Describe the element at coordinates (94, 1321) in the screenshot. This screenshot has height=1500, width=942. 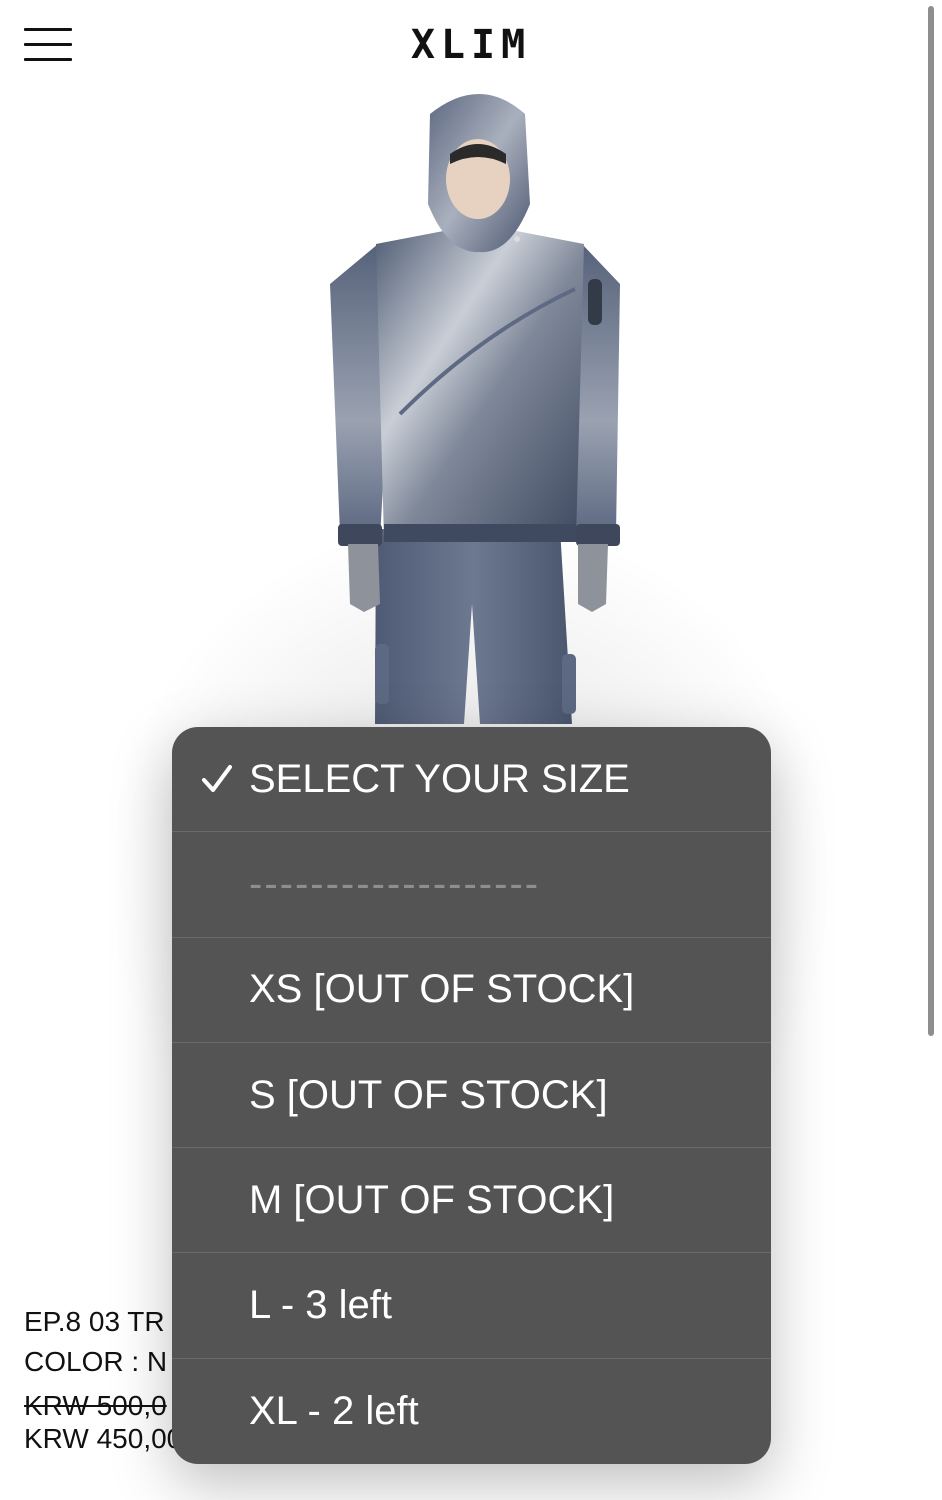
I see `product-title: EP.8 03 TR` at that location.